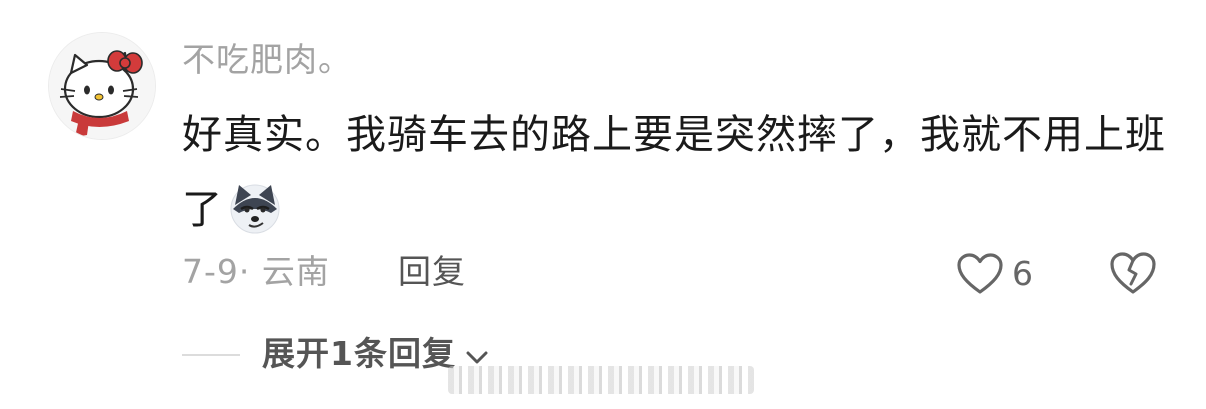 This screenshot has height=409, width=1206. Describe the element at coordinates (980, 273) in the screenshot. I see `heart-outline-icon` at that location.